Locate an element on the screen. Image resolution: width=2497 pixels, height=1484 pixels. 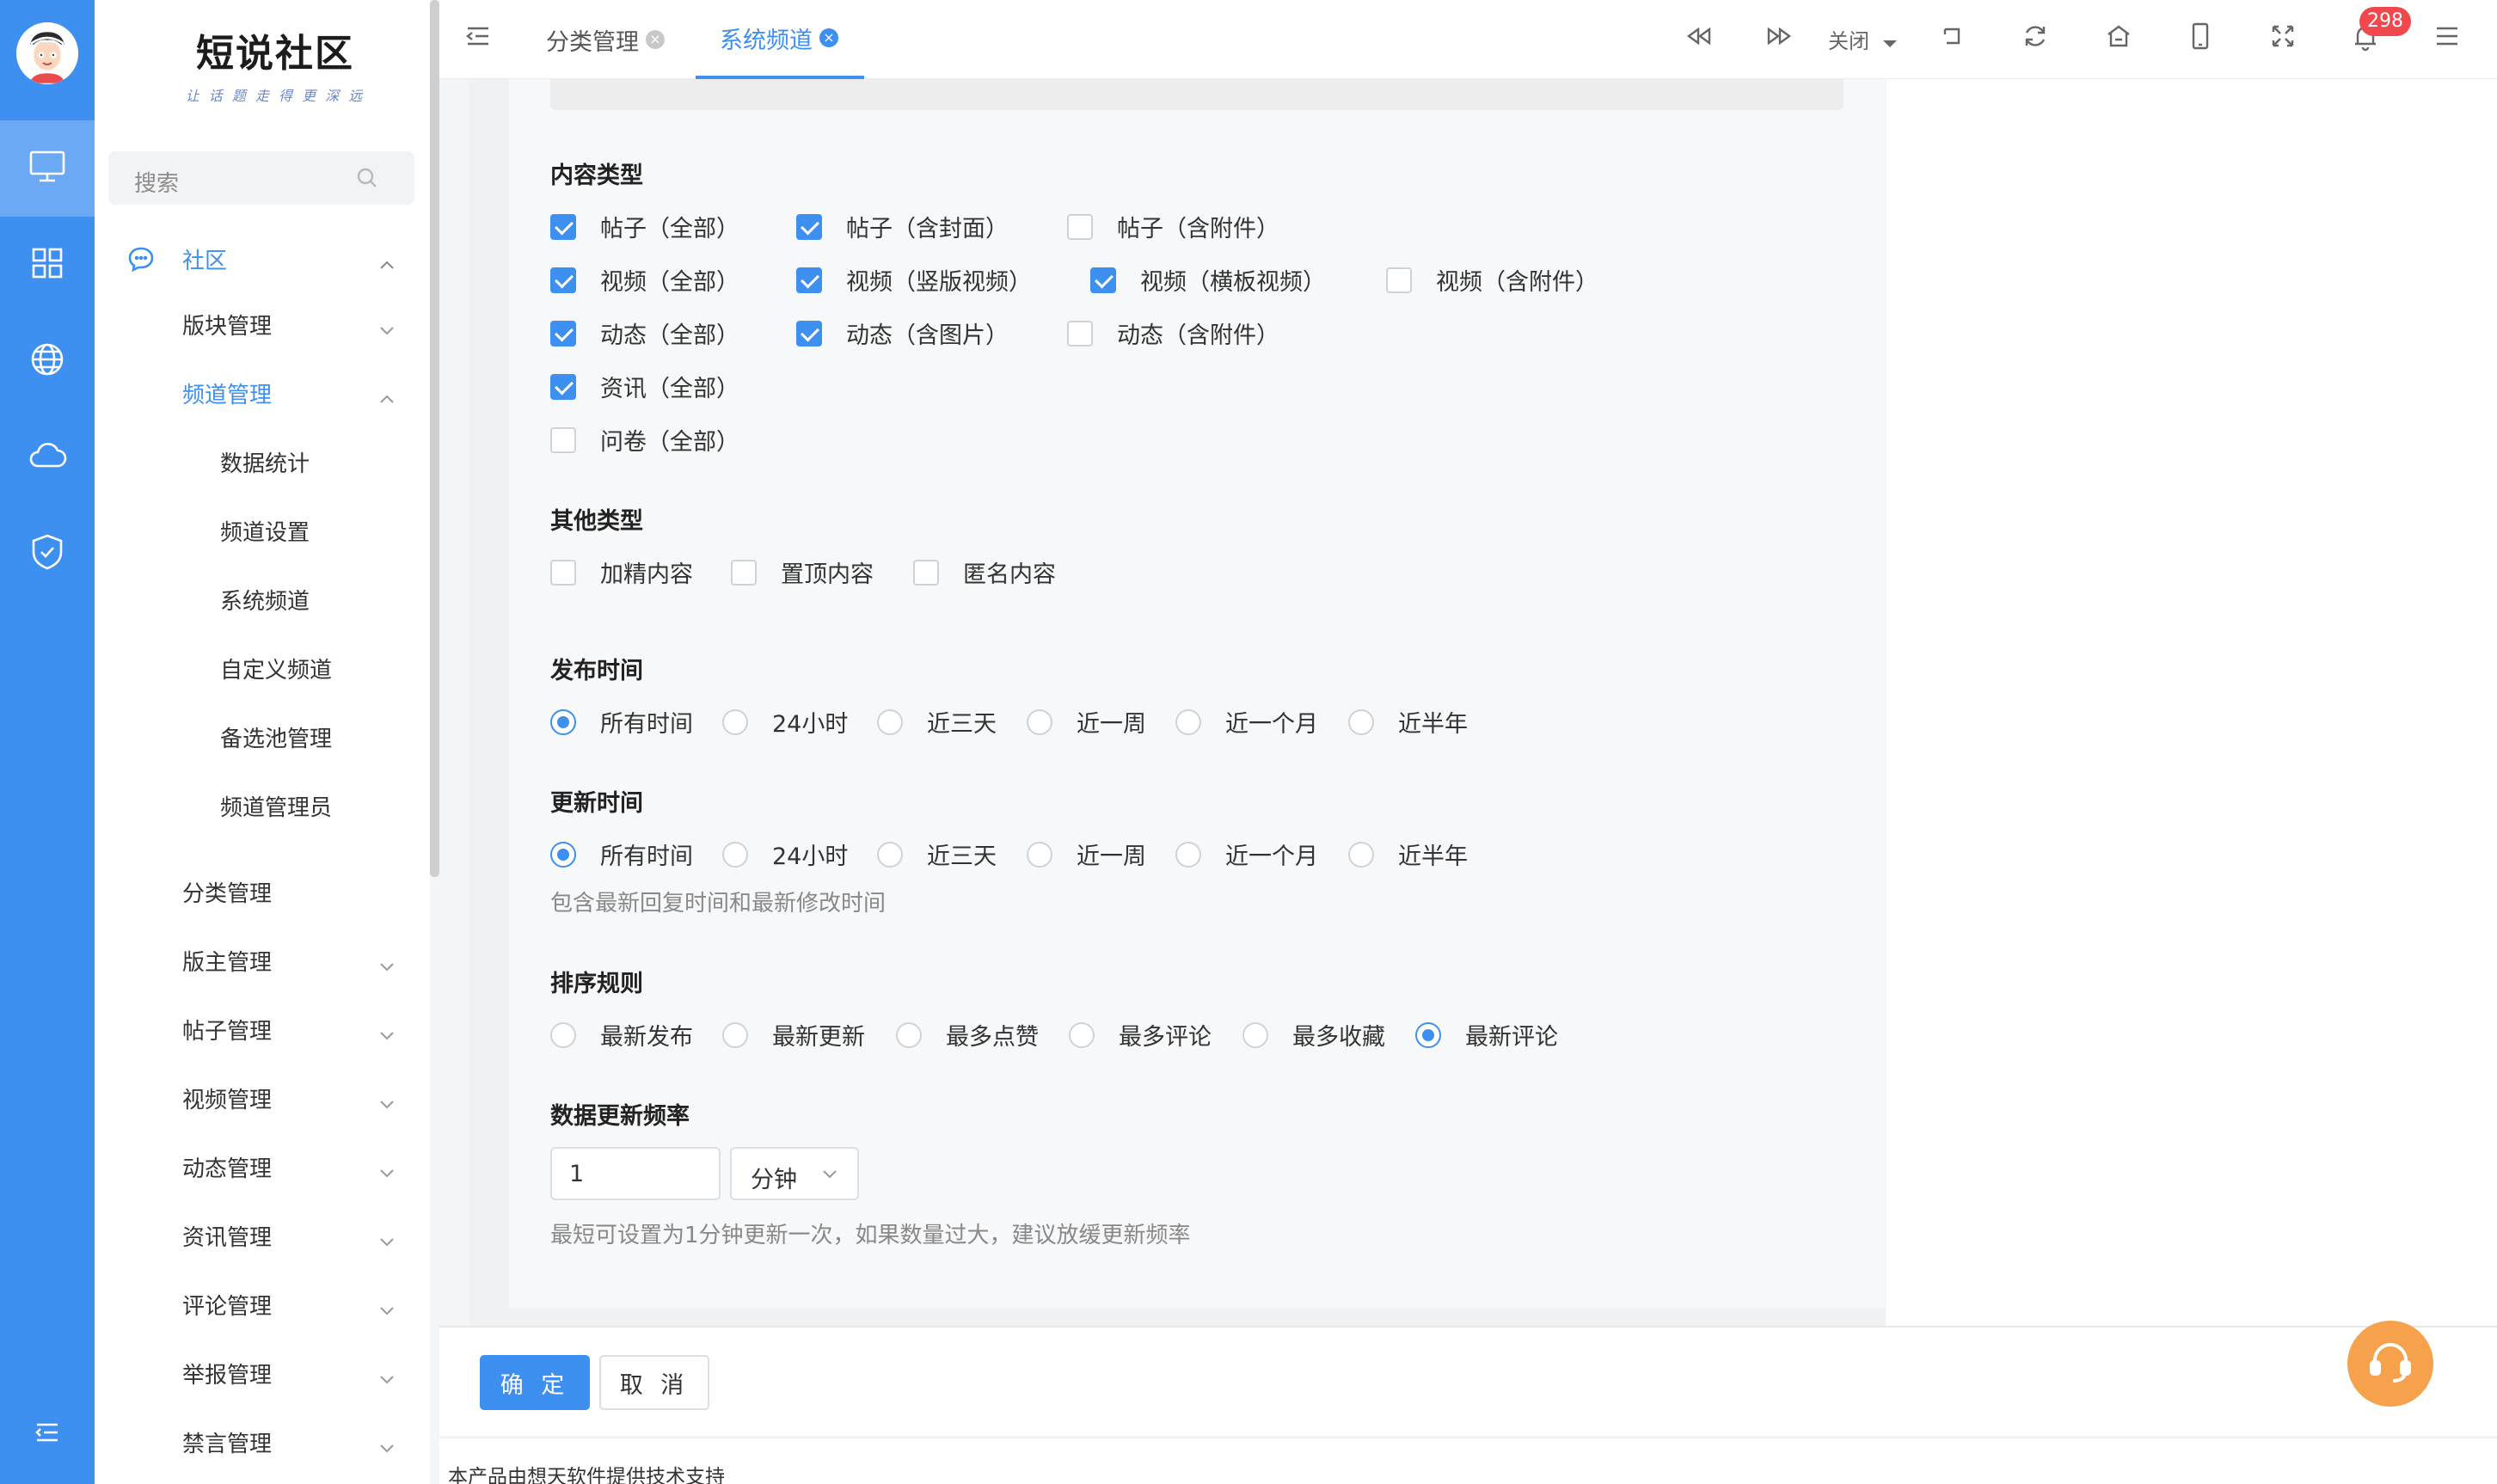
radio-sort-most-likes: 最多点赞 is located at coordinates (967, 1035).